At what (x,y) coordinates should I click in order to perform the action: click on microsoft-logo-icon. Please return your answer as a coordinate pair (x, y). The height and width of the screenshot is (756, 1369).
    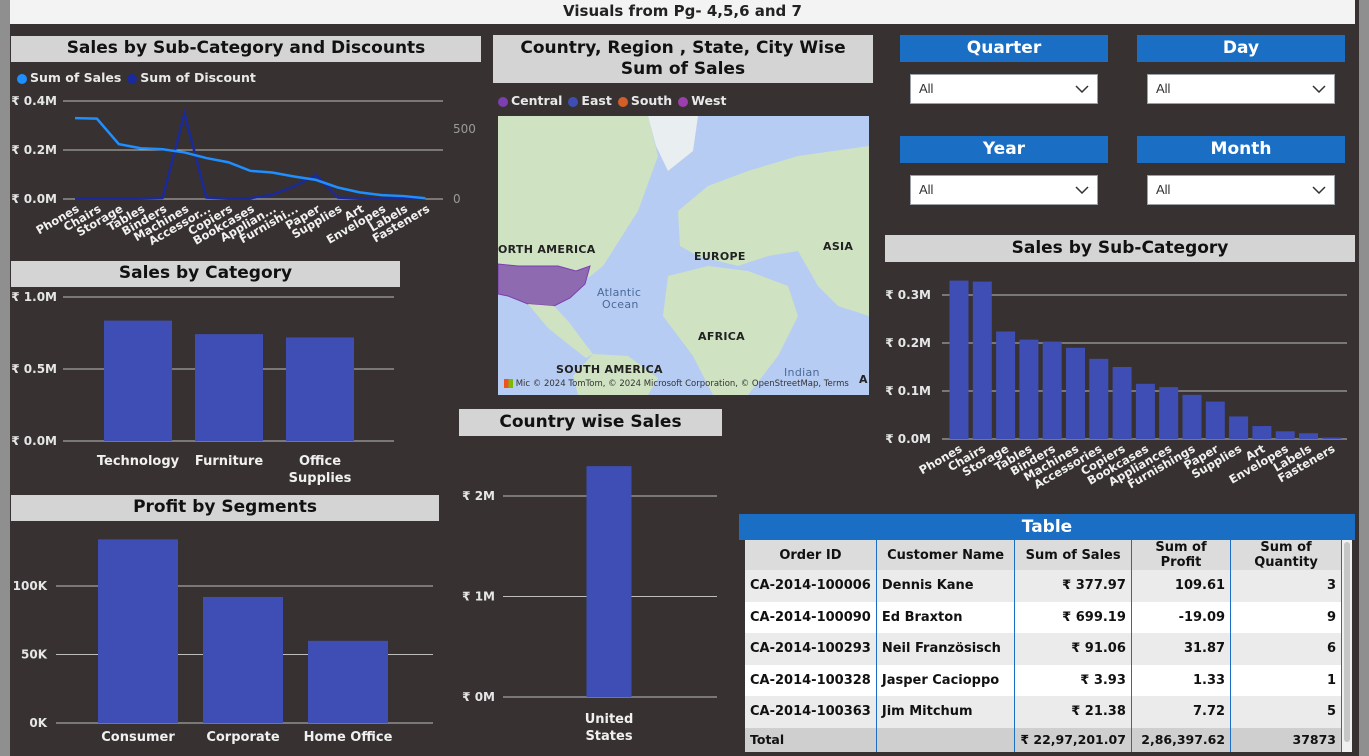
    Looking at the image, I should click on (508, 383).